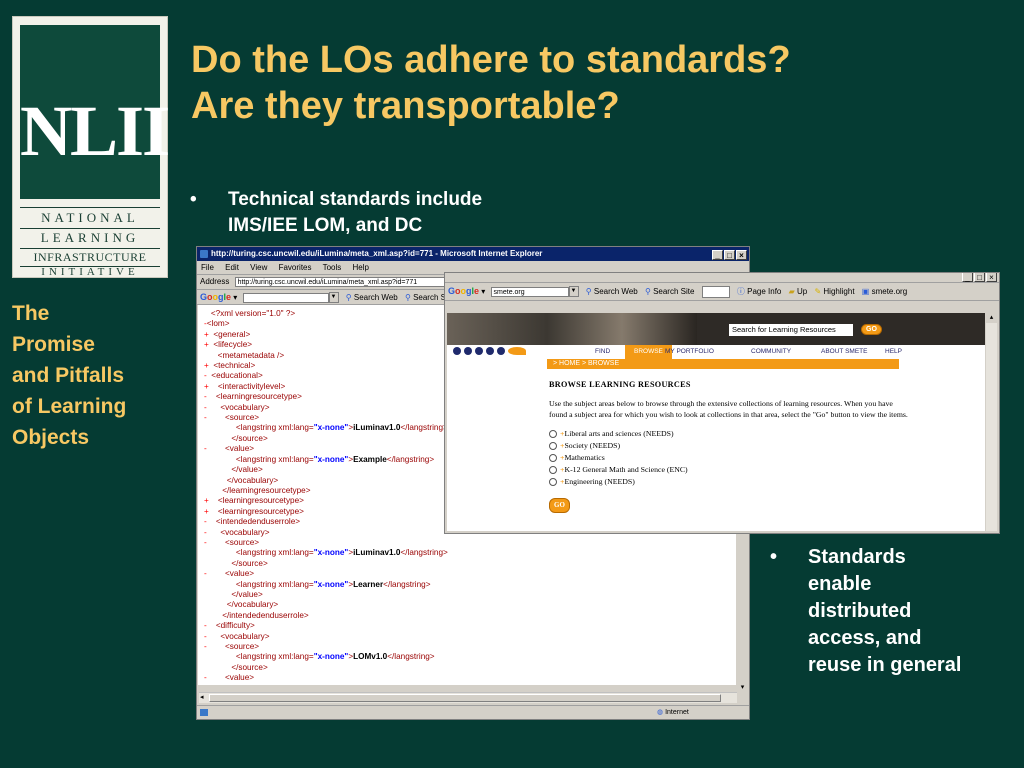  Describe the element at coordinates (90, 217) in the screenshot. I see `logo-line-1: NATIONAL` at that location.